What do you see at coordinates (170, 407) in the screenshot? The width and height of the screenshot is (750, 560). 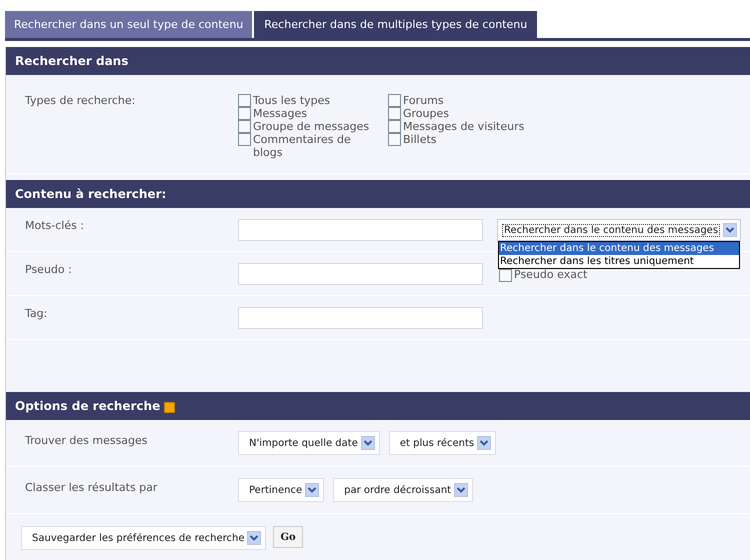 I see `collapse-icon` at bounding box center [170, 407].